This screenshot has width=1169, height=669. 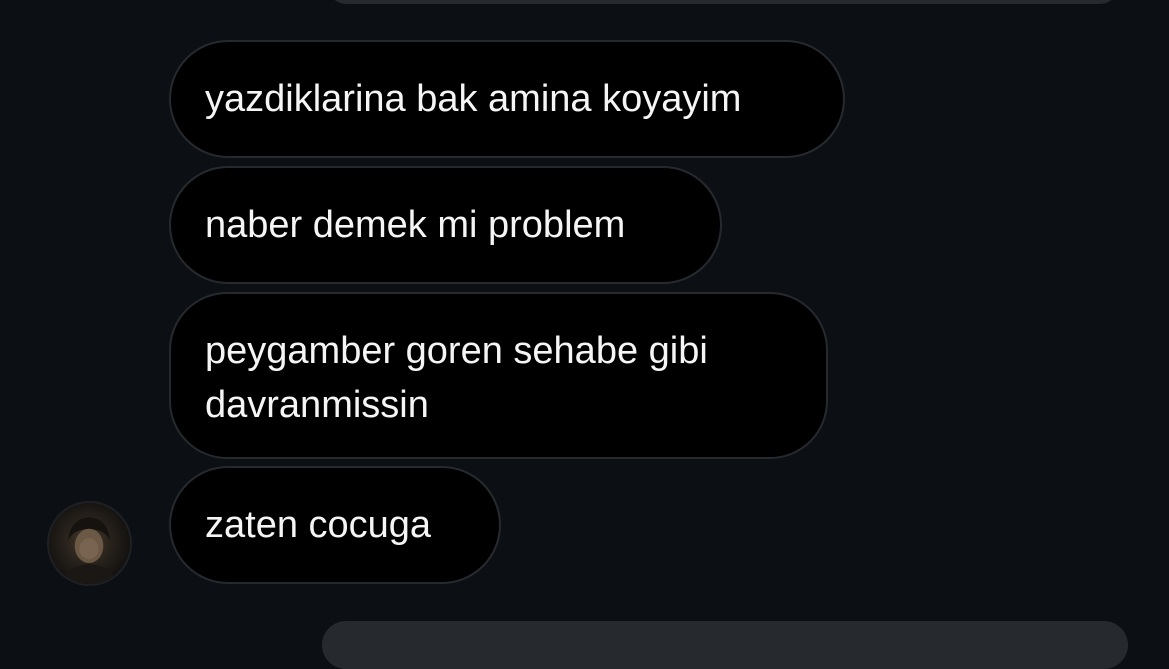 I want to click on next-message-bubble, so click(x=725, y=645).